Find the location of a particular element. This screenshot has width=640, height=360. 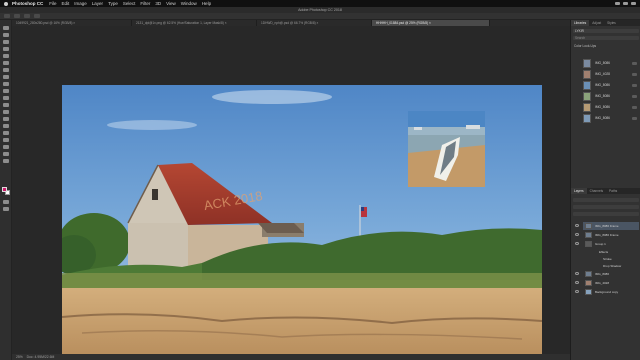

menu-filter: Filter is located at coordinates (145, 3).